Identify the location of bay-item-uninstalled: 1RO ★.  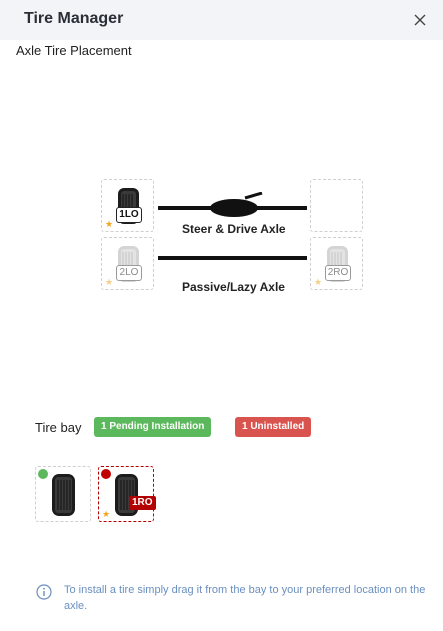
(127, 494).